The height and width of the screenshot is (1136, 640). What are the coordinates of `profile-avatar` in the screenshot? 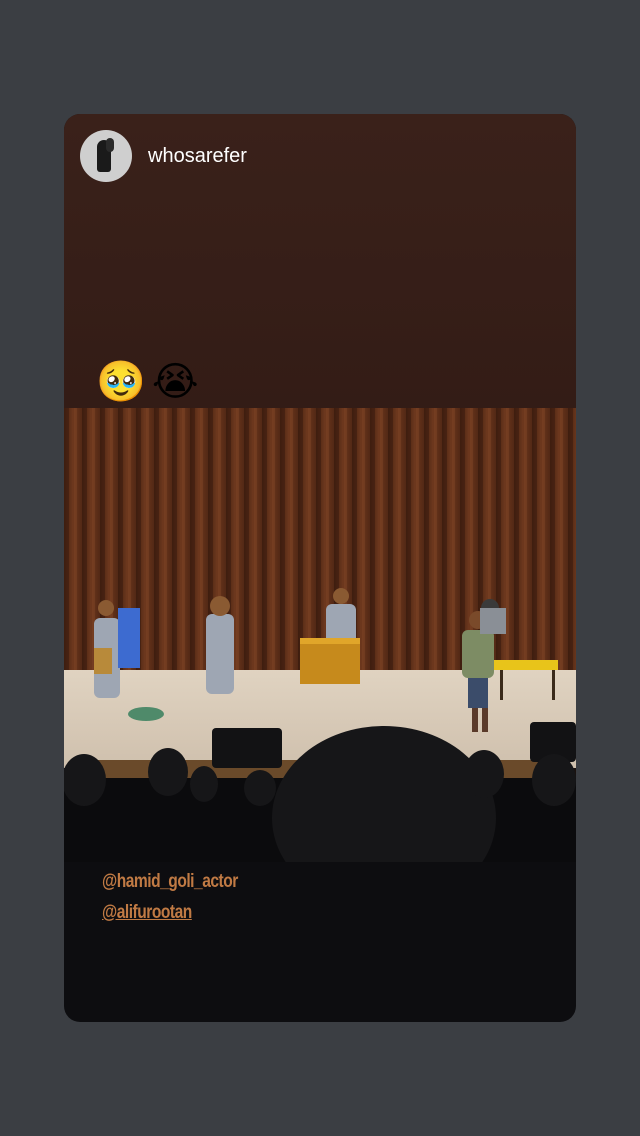 It's located at (106, 156).